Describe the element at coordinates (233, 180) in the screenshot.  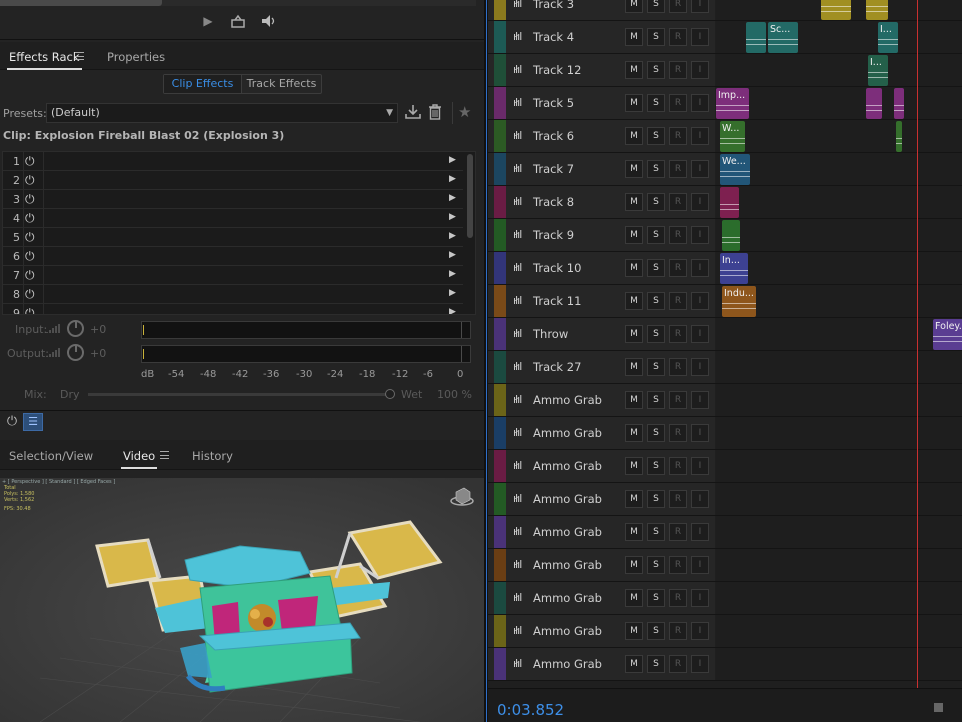
I see `effect-slot: 2 ⏻ ▶` at that location.